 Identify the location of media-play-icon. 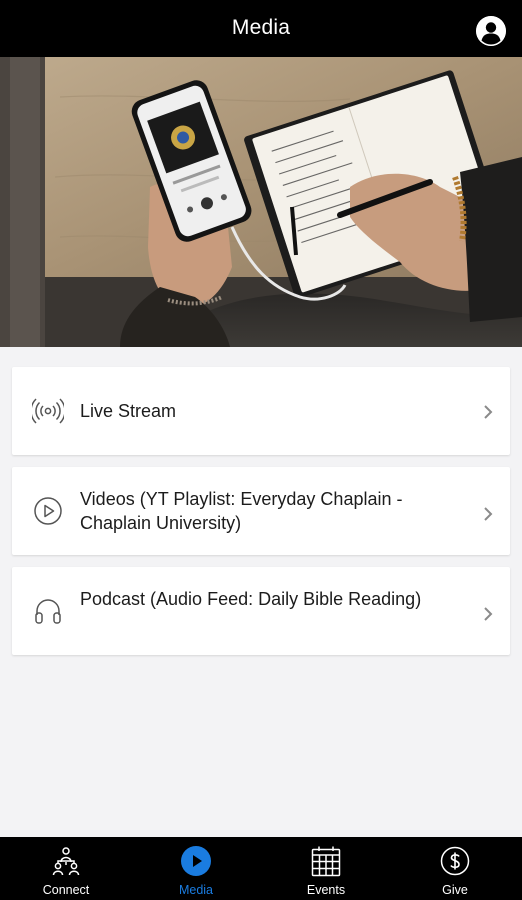
(196, 861).